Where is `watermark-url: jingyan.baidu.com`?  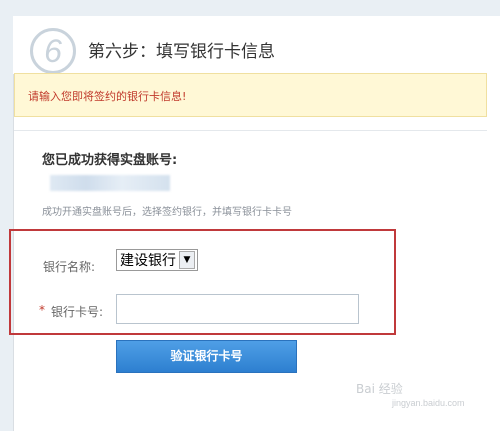
watermark-url: jingyan.baidu.com is located at coordinates (428, 403).